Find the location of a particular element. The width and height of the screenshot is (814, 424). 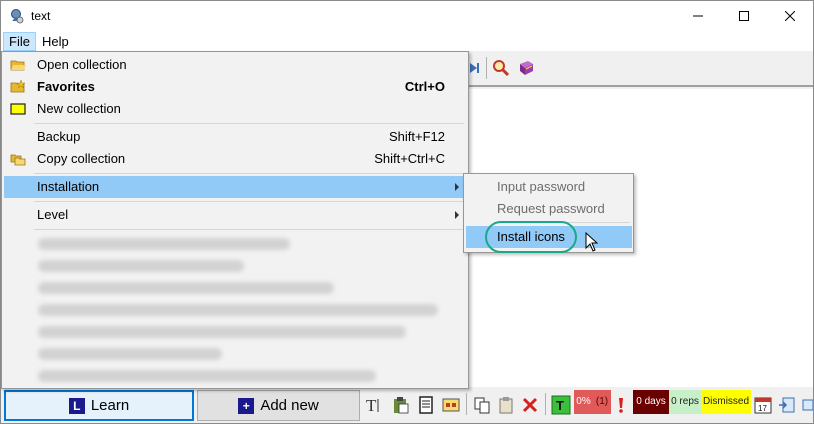

title-bar: text is located at coordinates (407, 16).